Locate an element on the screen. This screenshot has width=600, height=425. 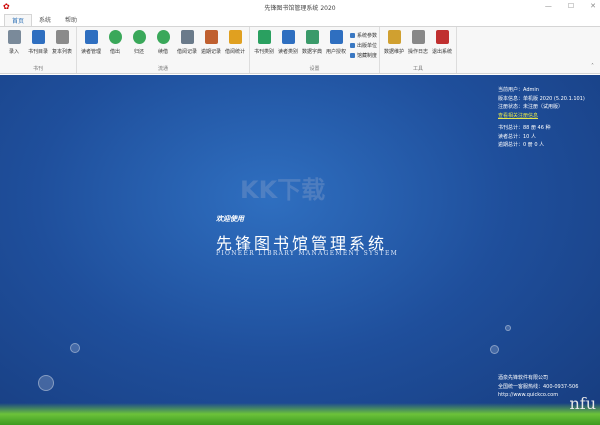
books-total: 书刊总计：88 册 46 种 is located at coordinates (524, 128).